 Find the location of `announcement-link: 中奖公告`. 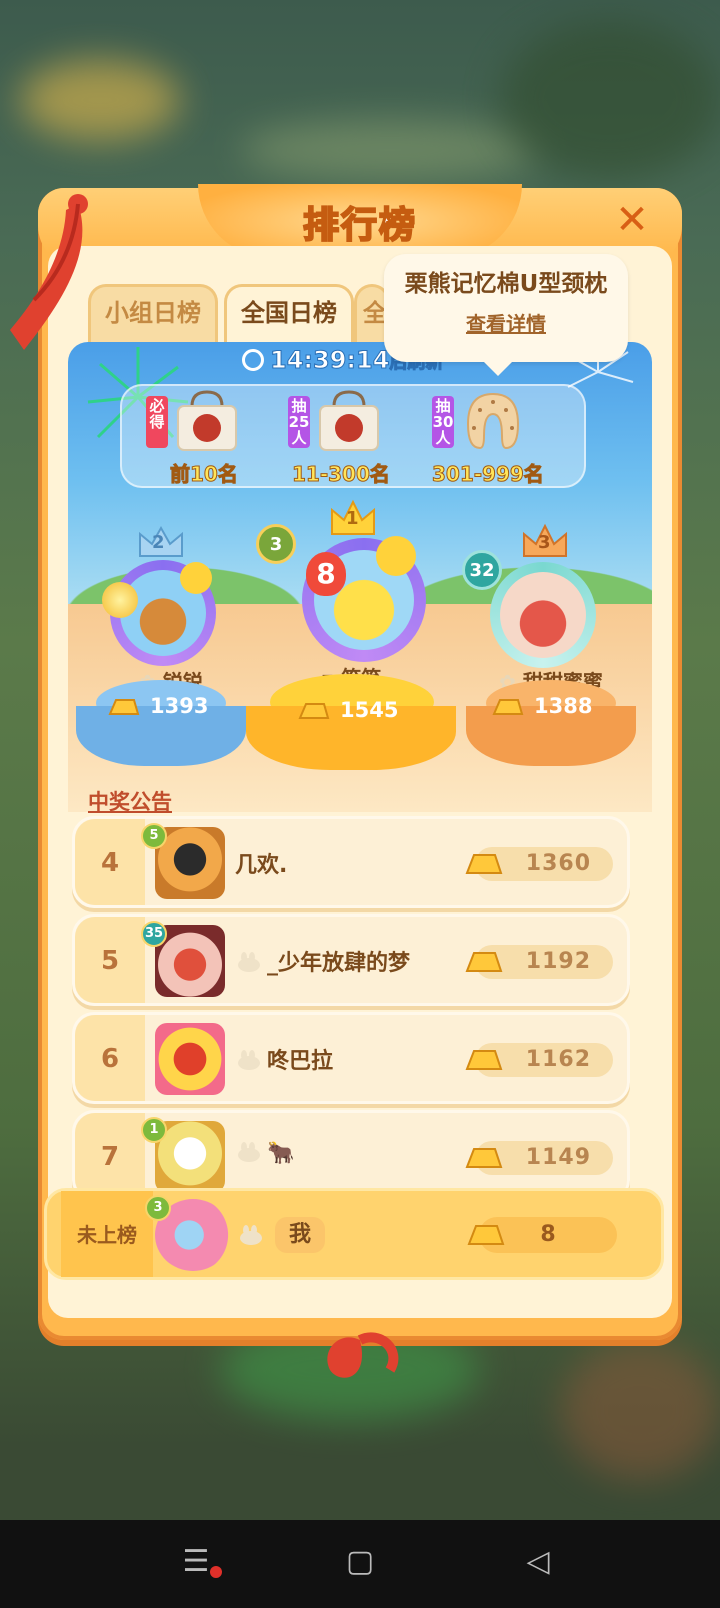

announcement-link: 中奖公告 is located at coordinates (130, 801).